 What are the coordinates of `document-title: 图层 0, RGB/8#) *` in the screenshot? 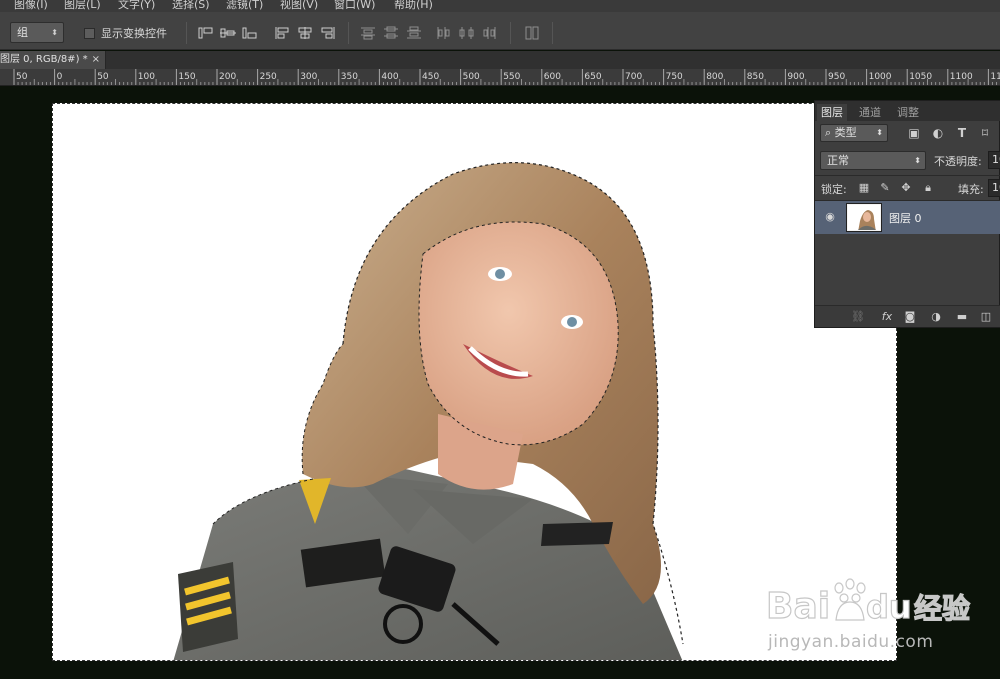 It's located at (44, 59).